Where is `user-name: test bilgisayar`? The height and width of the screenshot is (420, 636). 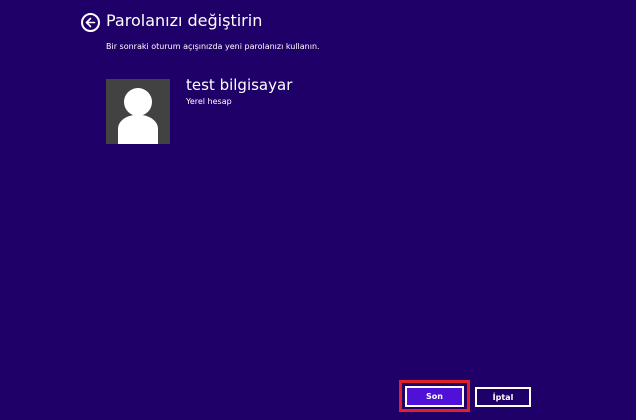 user-name: test bilgisayar is located at coordinates (239, 85).